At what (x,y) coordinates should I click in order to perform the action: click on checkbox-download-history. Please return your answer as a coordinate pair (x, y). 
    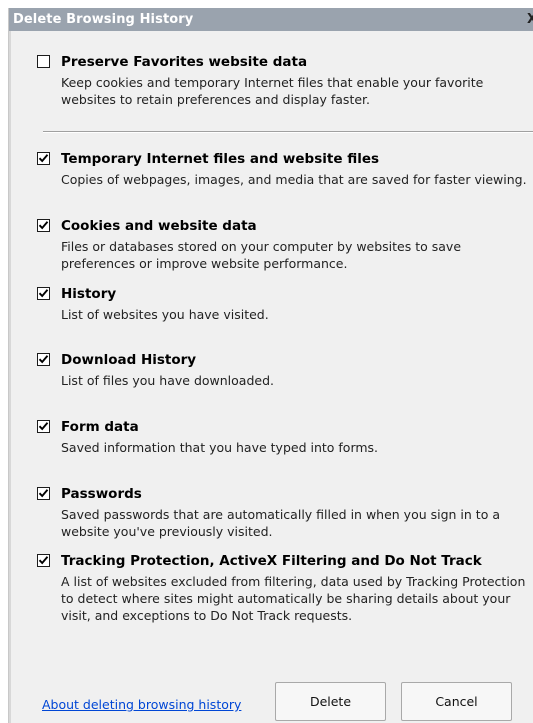
    Looking at the image, I should click on (43, 359).